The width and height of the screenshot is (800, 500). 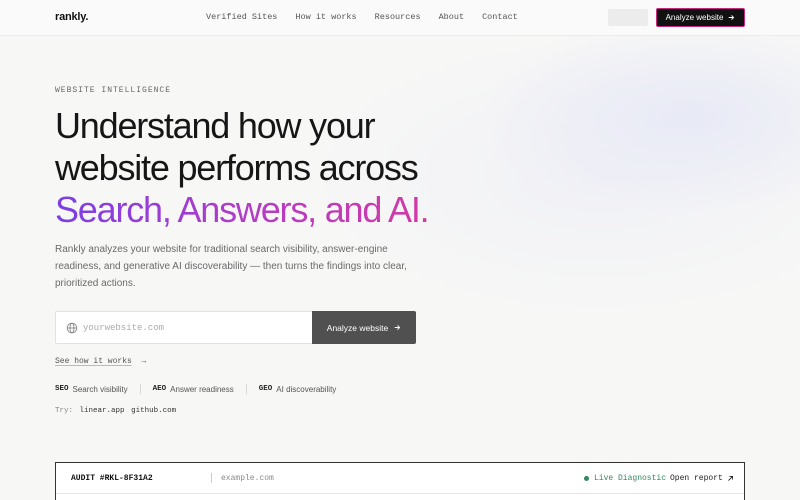 What do you see at coordinates (64, 411) in the screenshot?
I see `try-label: Try:` at bounding box center [64, 411].